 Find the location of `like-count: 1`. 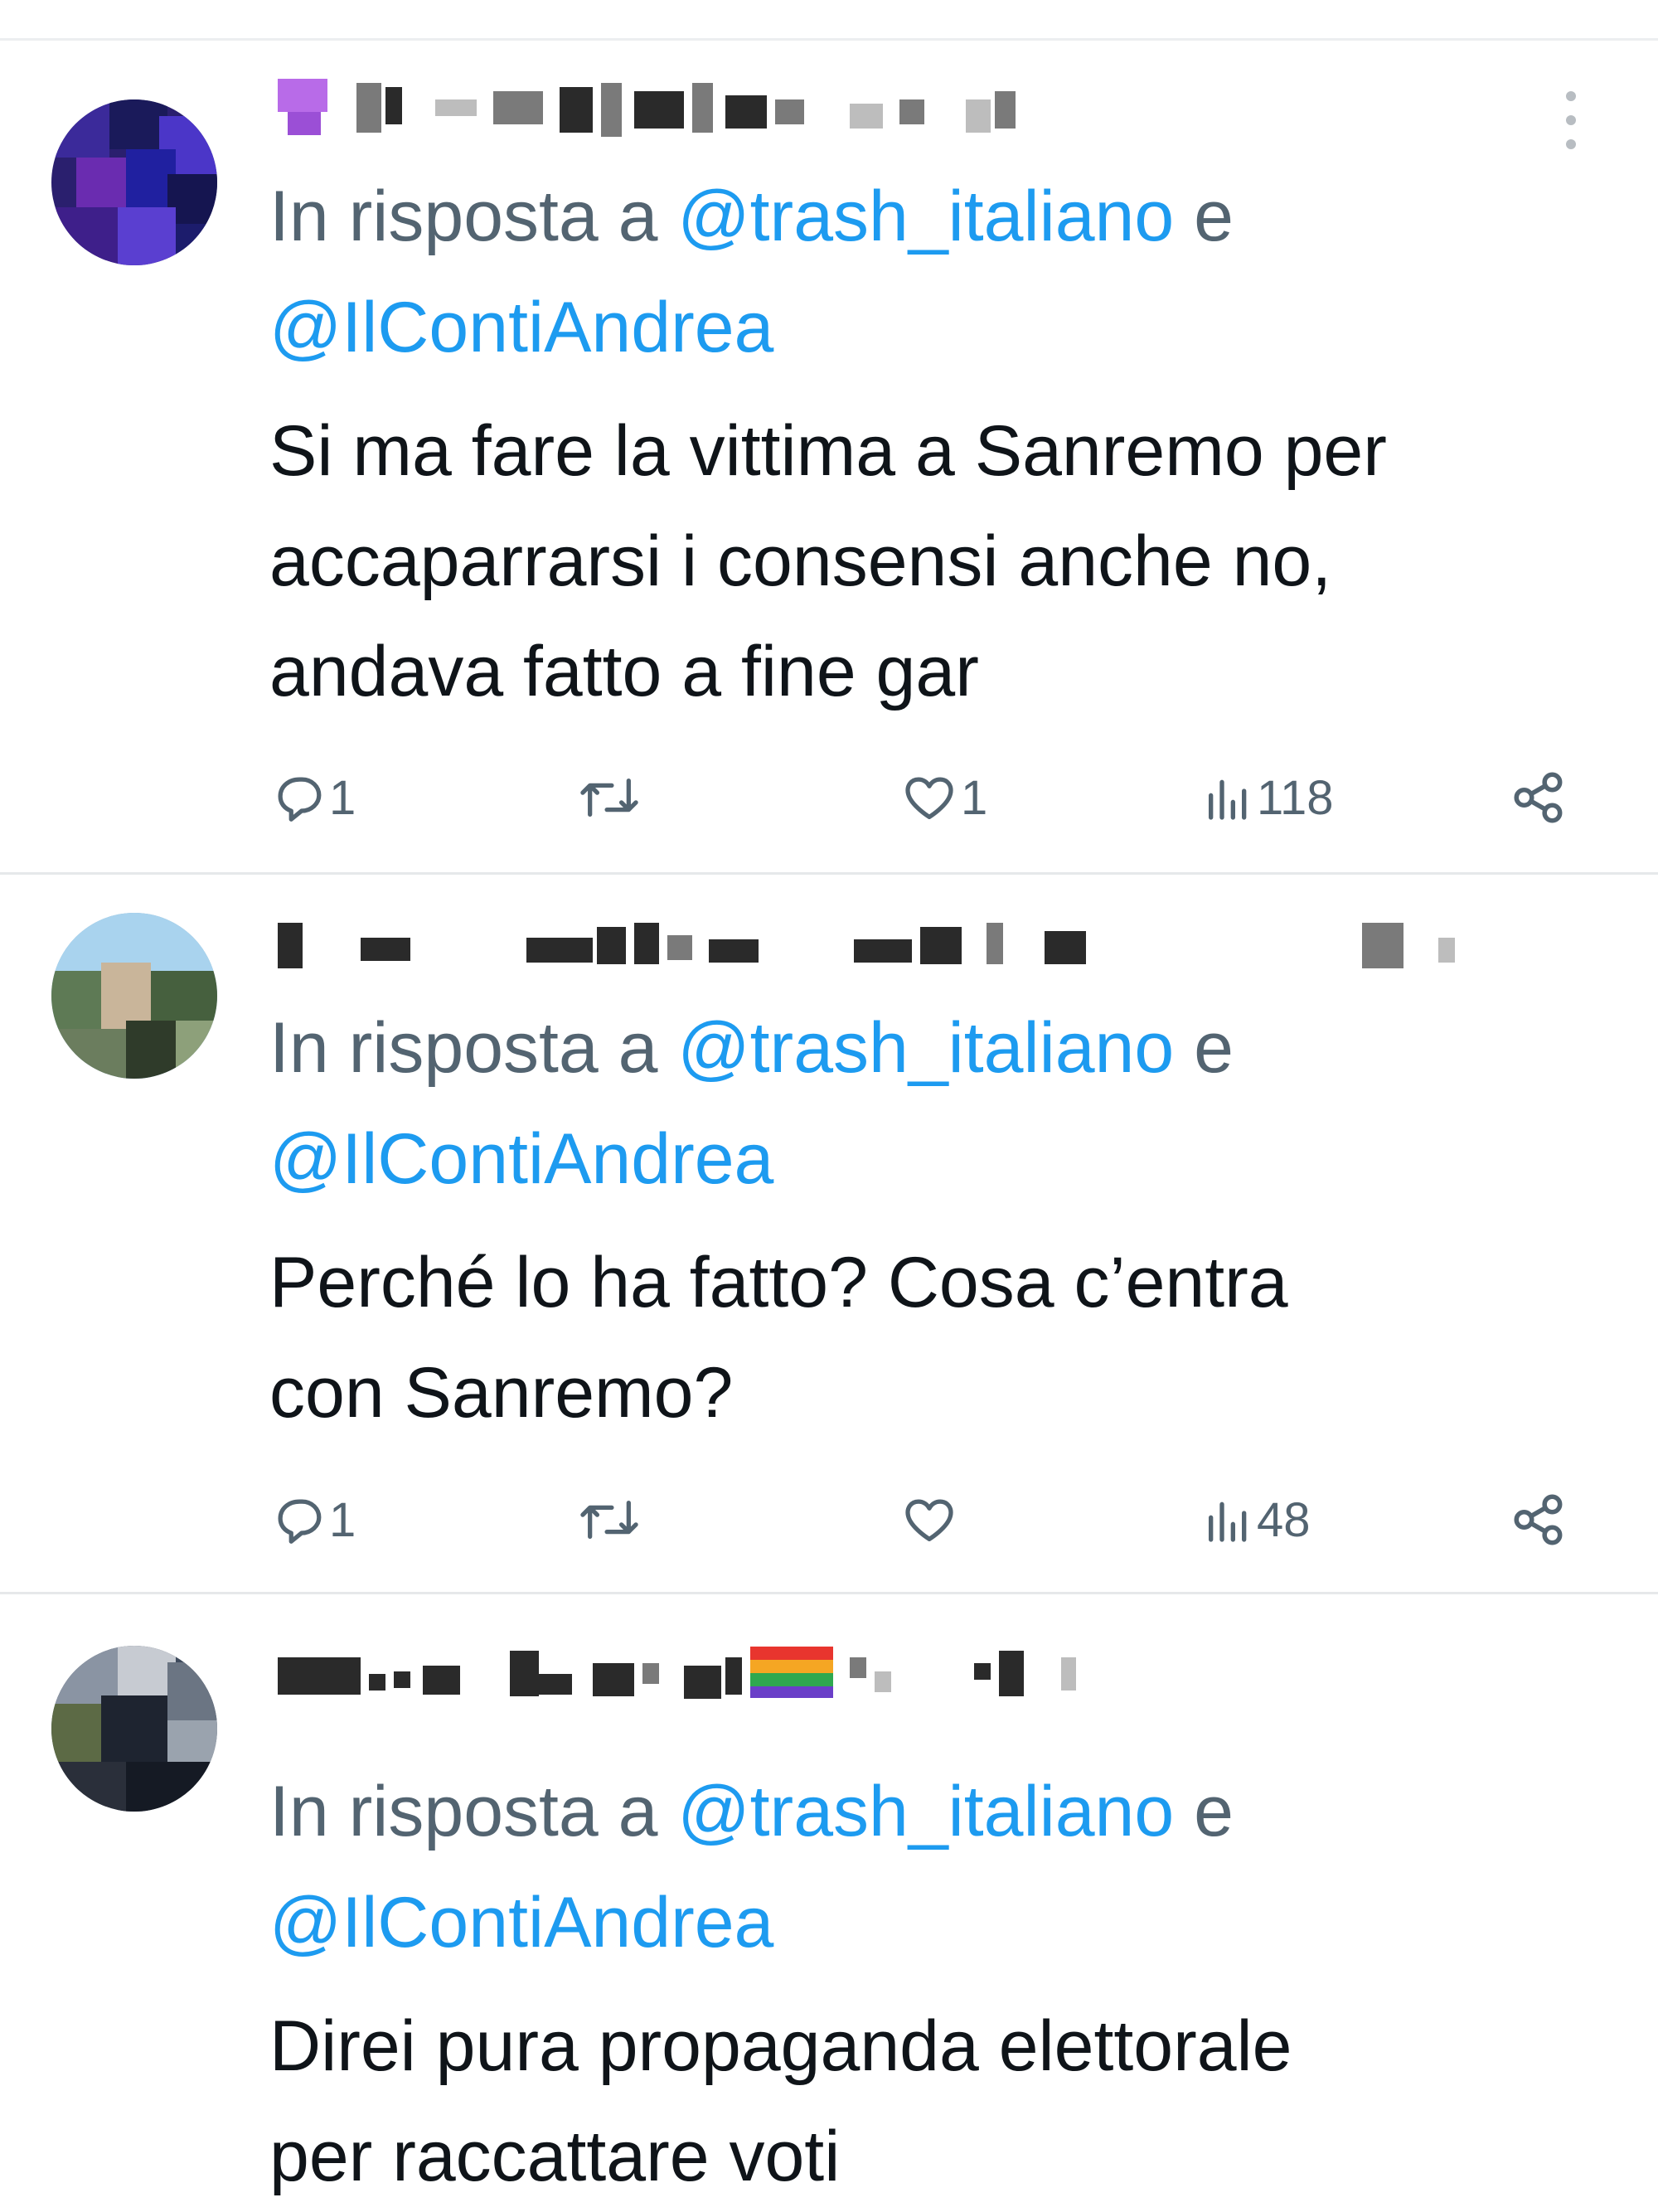

like-count: 1 is located at coordinates (974, 797).